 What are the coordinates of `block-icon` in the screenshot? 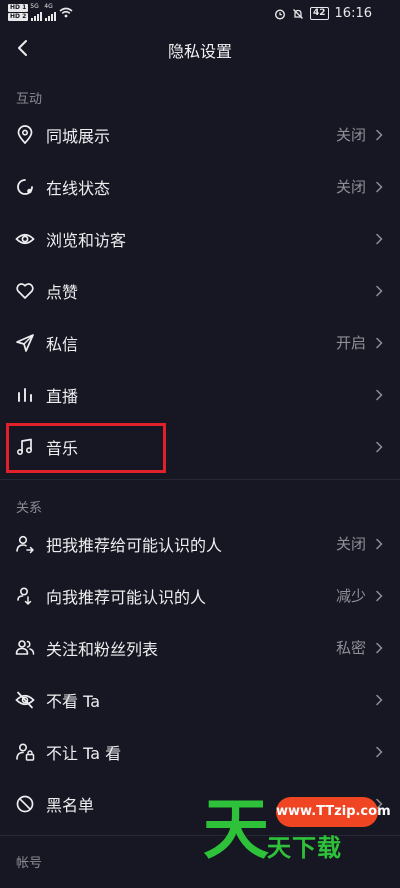 It's located at (25, 804).